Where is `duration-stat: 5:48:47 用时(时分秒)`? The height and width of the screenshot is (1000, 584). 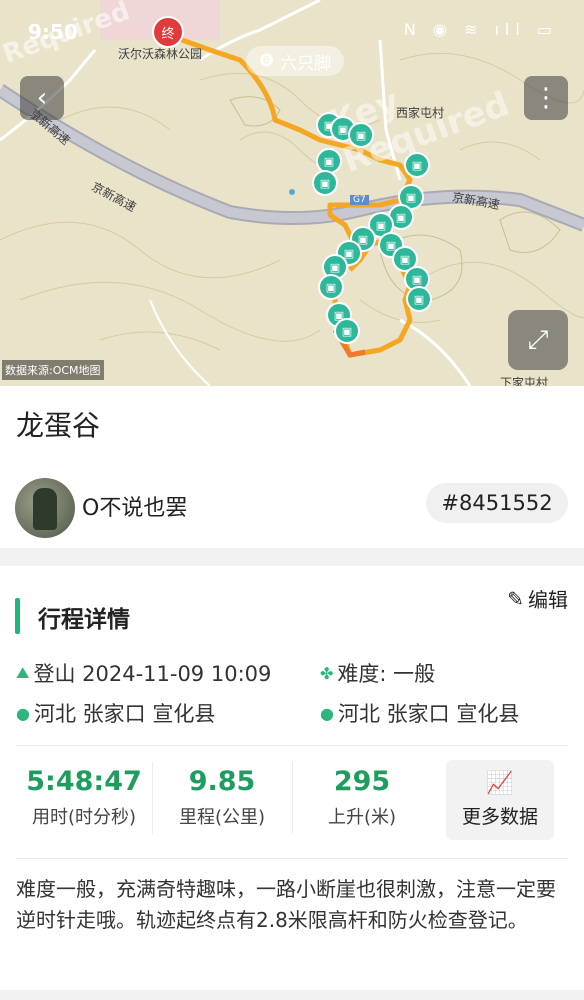
duration-stat: 5:48:47 用时(时分秒) is located at coordinates (84, 797).